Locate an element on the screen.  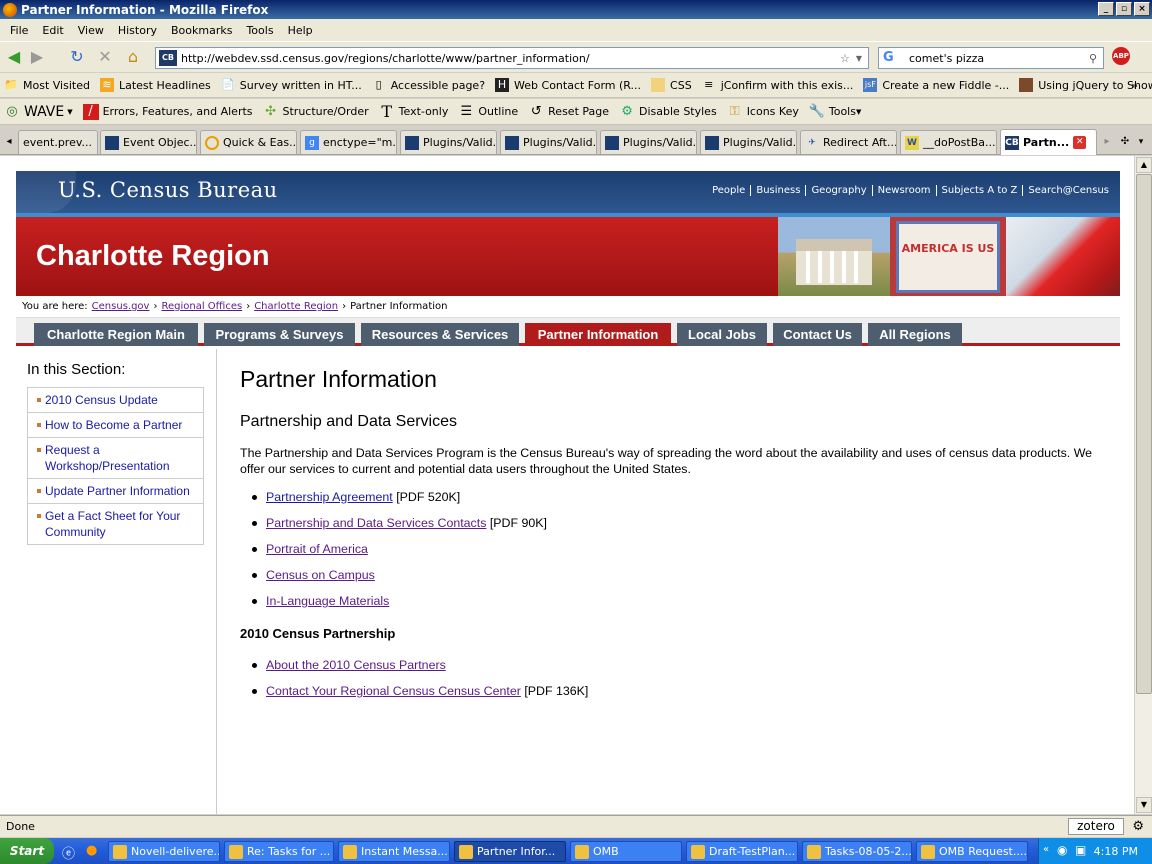
forward-icon: ▶ is located at coordinates (37, 57).